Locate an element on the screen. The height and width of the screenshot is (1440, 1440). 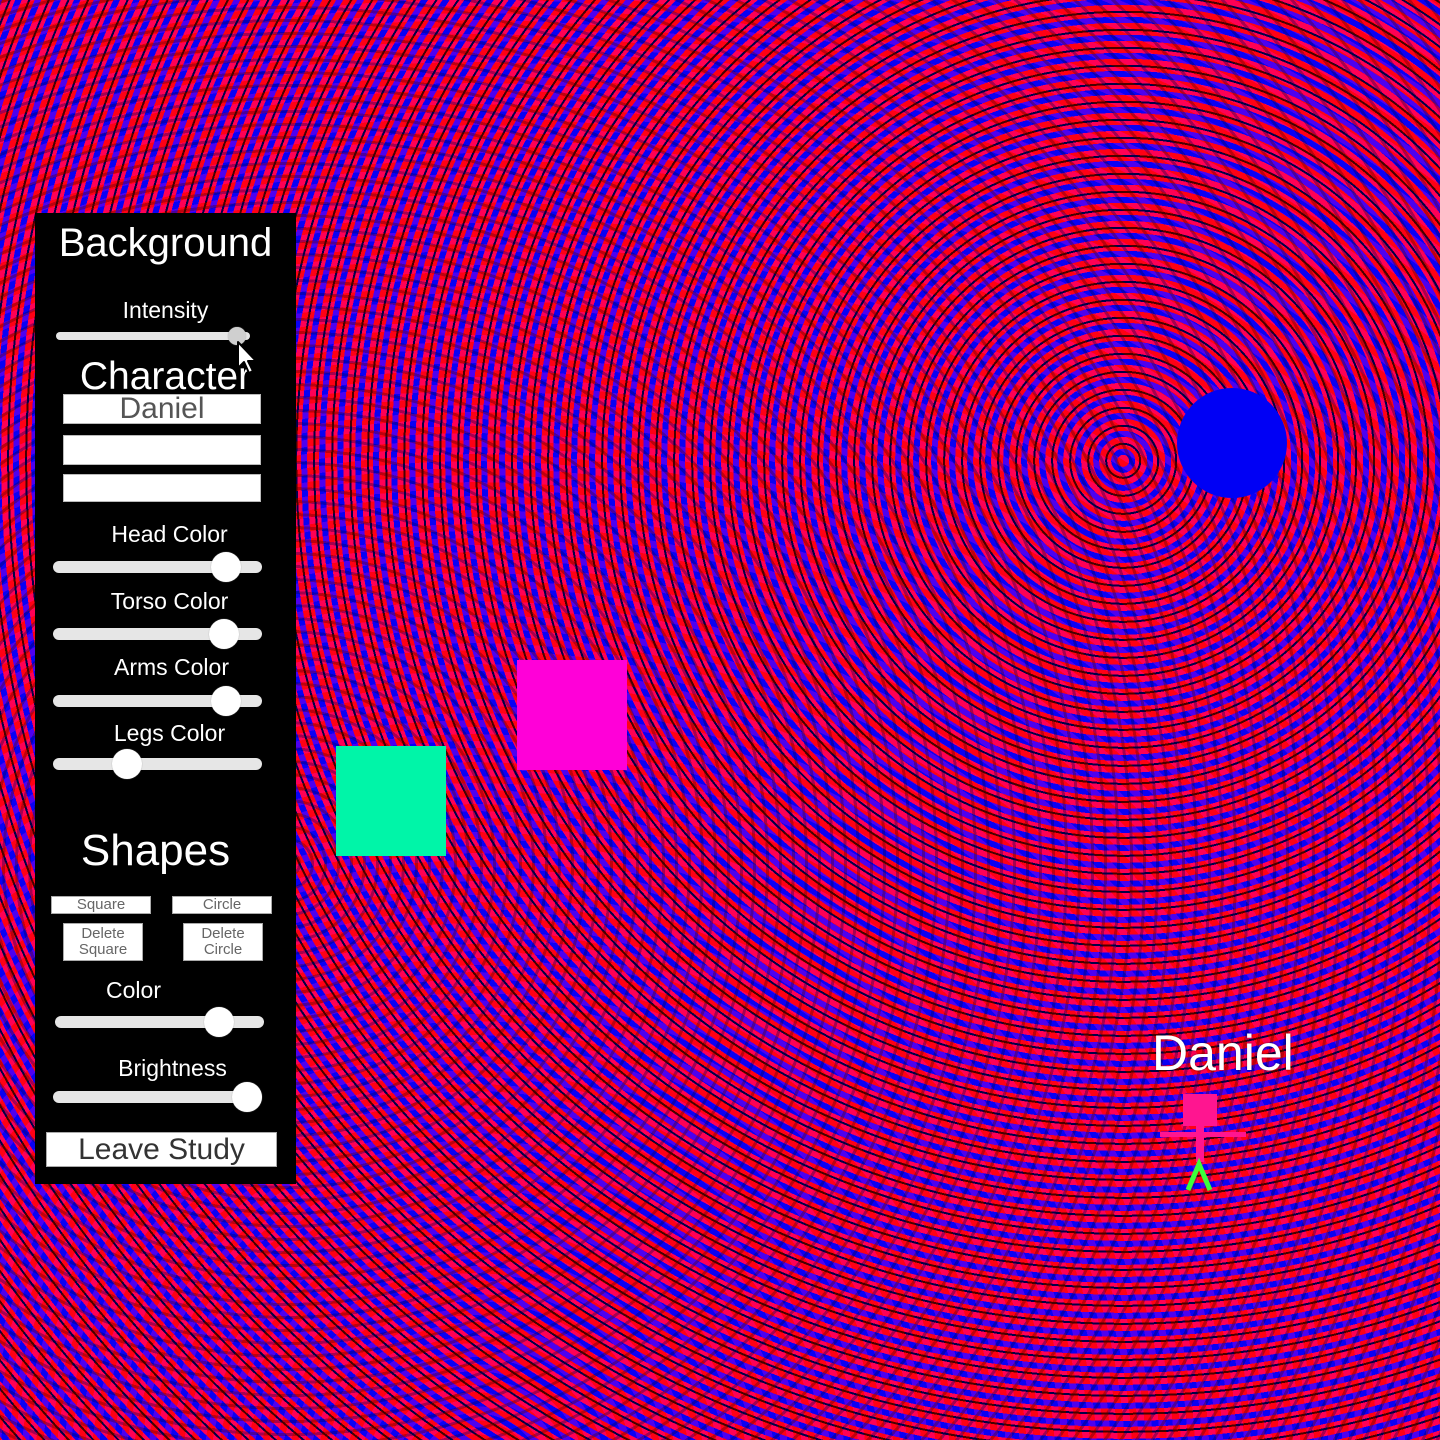
avatar-arms is located at coordinates (1203, 1134).